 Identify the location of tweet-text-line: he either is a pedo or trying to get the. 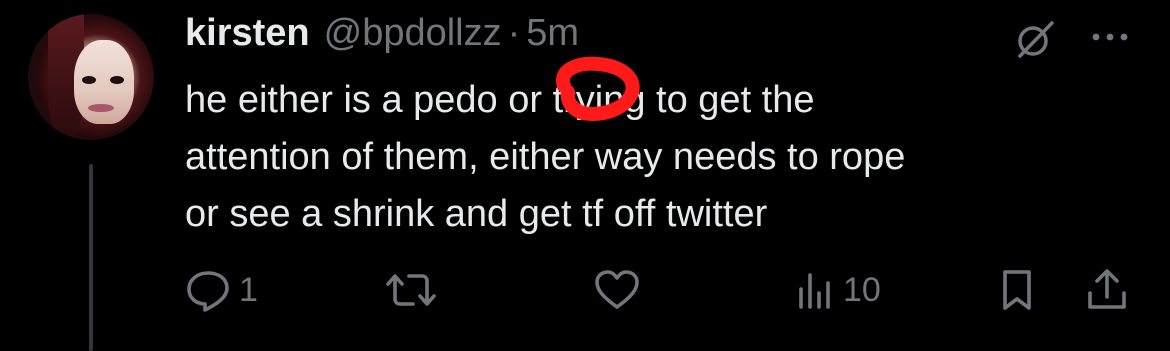
(500, 100).